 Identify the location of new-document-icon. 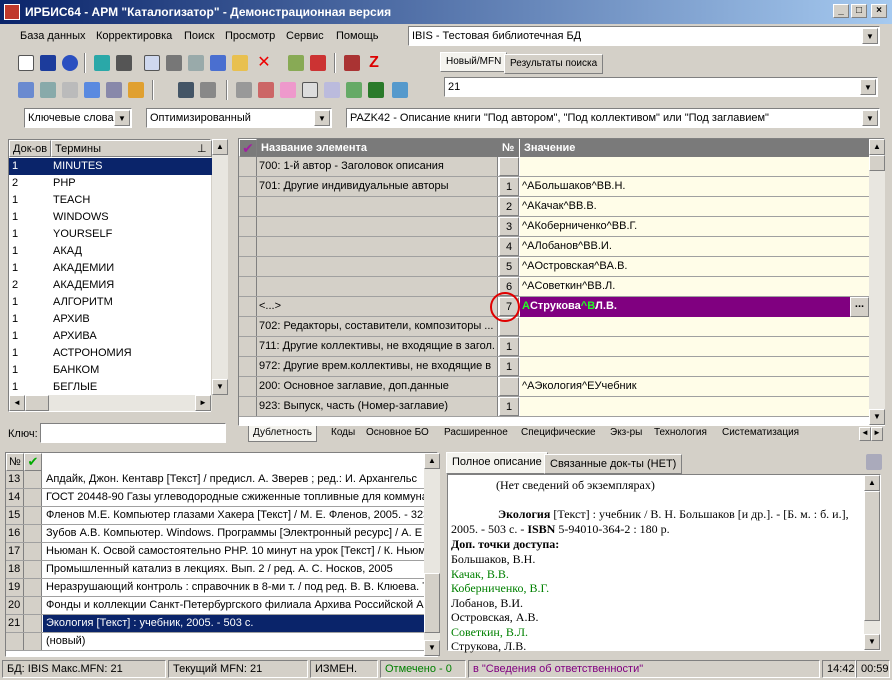
(26, 63).